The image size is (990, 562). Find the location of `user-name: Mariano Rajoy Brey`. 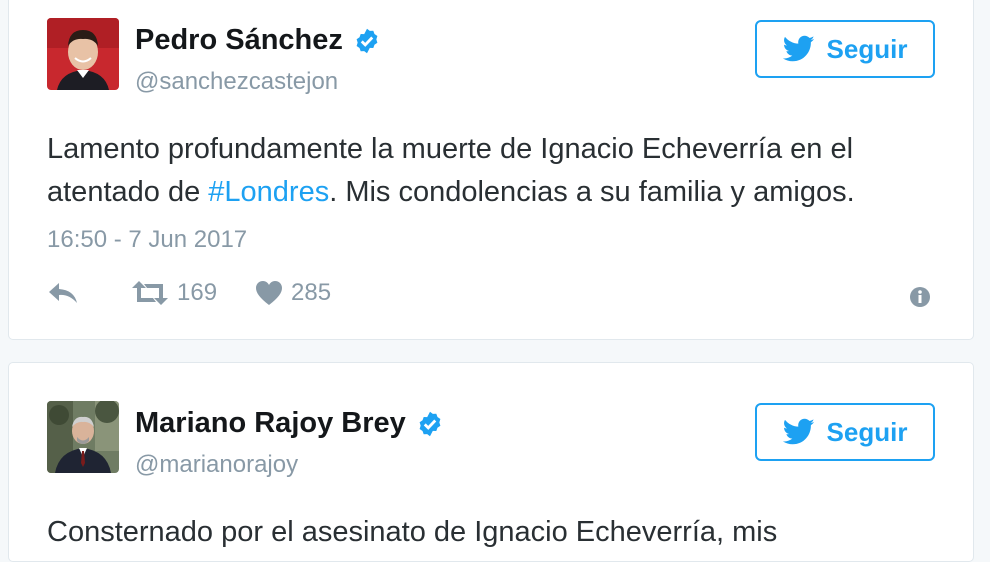

user-name: Mariano Rajoy Brey is located at coordinates (289, 423).